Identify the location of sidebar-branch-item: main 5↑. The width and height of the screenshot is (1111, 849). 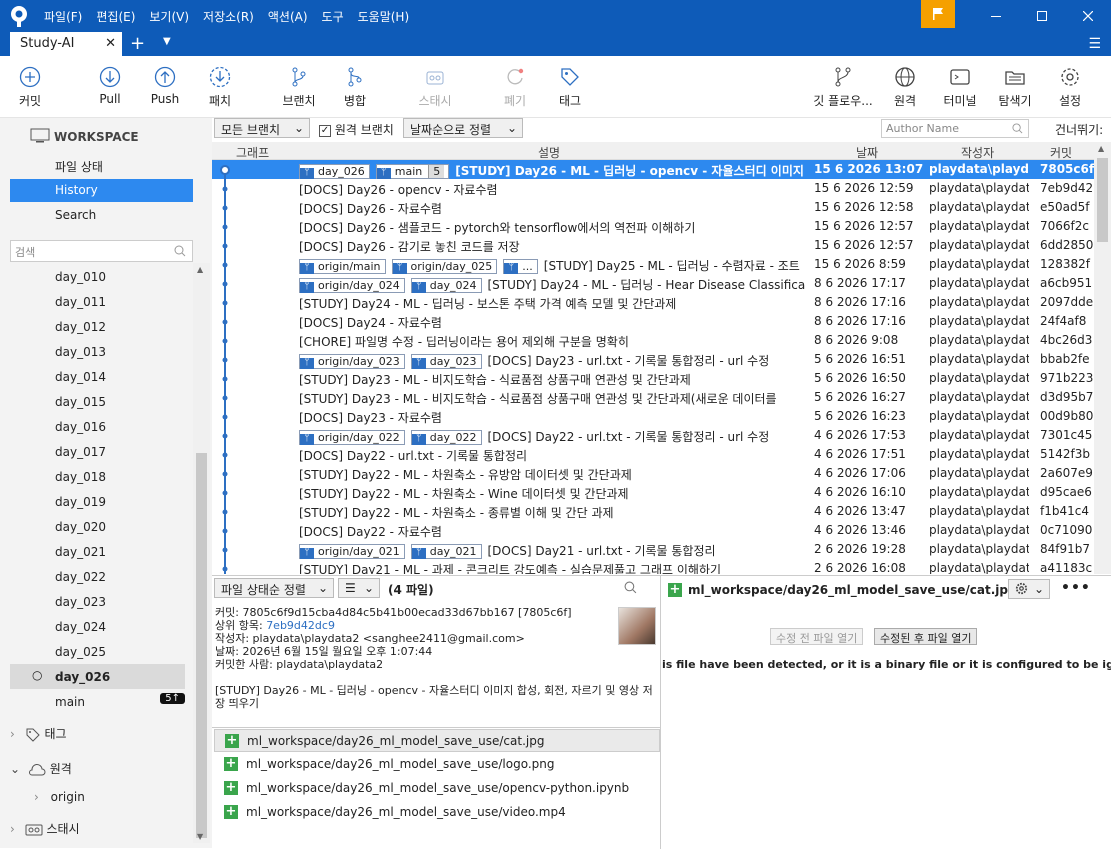
(97, 701).